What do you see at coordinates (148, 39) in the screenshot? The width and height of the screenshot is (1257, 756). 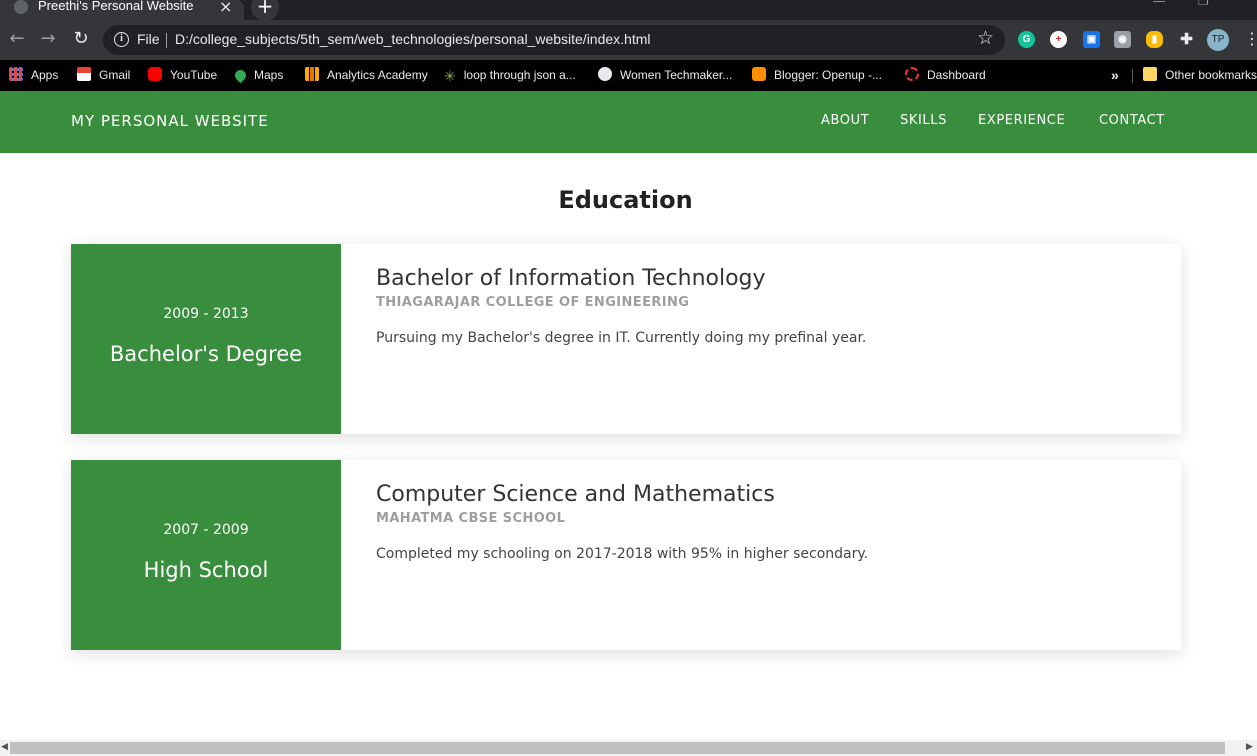 I see `scheme-label: File` at bounding box center [148, 39].